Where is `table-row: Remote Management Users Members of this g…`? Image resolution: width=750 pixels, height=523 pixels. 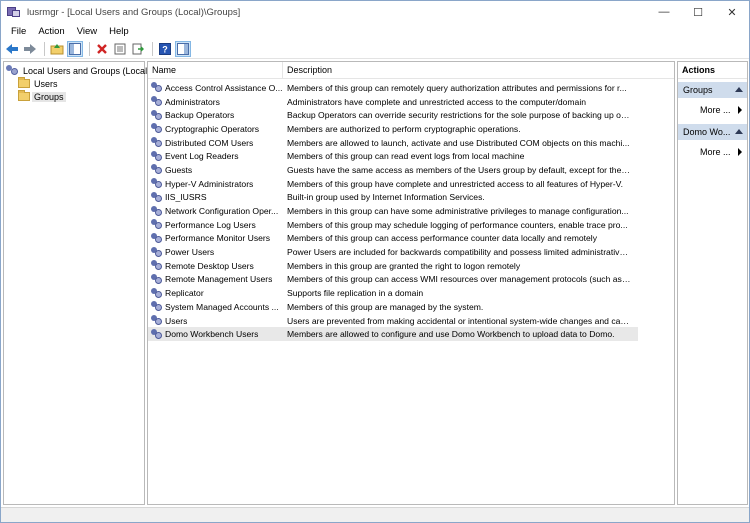
table-row: Remote Management Users Members of this g… is located at coordinates (411, 280).